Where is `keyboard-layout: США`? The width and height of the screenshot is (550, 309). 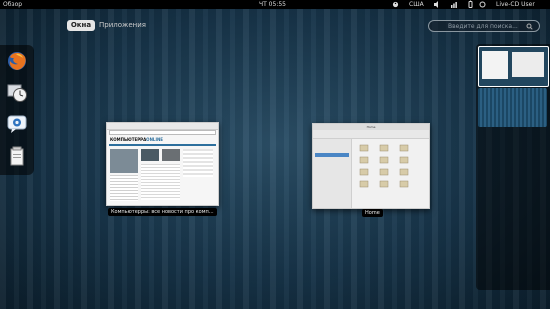
keyboard-layout: США is located at coordinates (416, 4).